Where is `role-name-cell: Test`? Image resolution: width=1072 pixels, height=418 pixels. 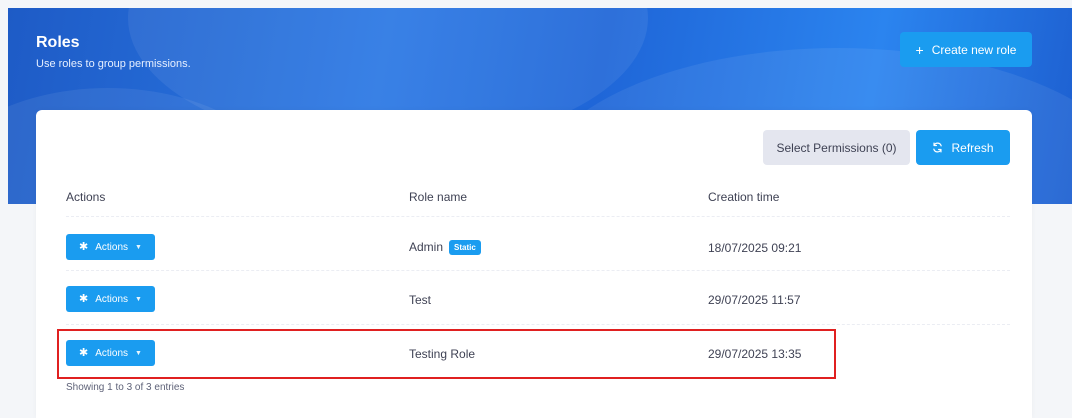 role-name-cell: Test is located at coordinates (420, 300).